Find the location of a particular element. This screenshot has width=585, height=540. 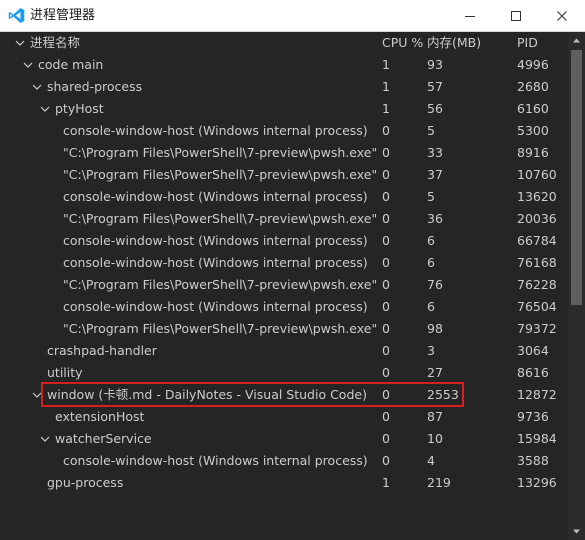

process-memory: 37 is located at coordinates (435, 174).